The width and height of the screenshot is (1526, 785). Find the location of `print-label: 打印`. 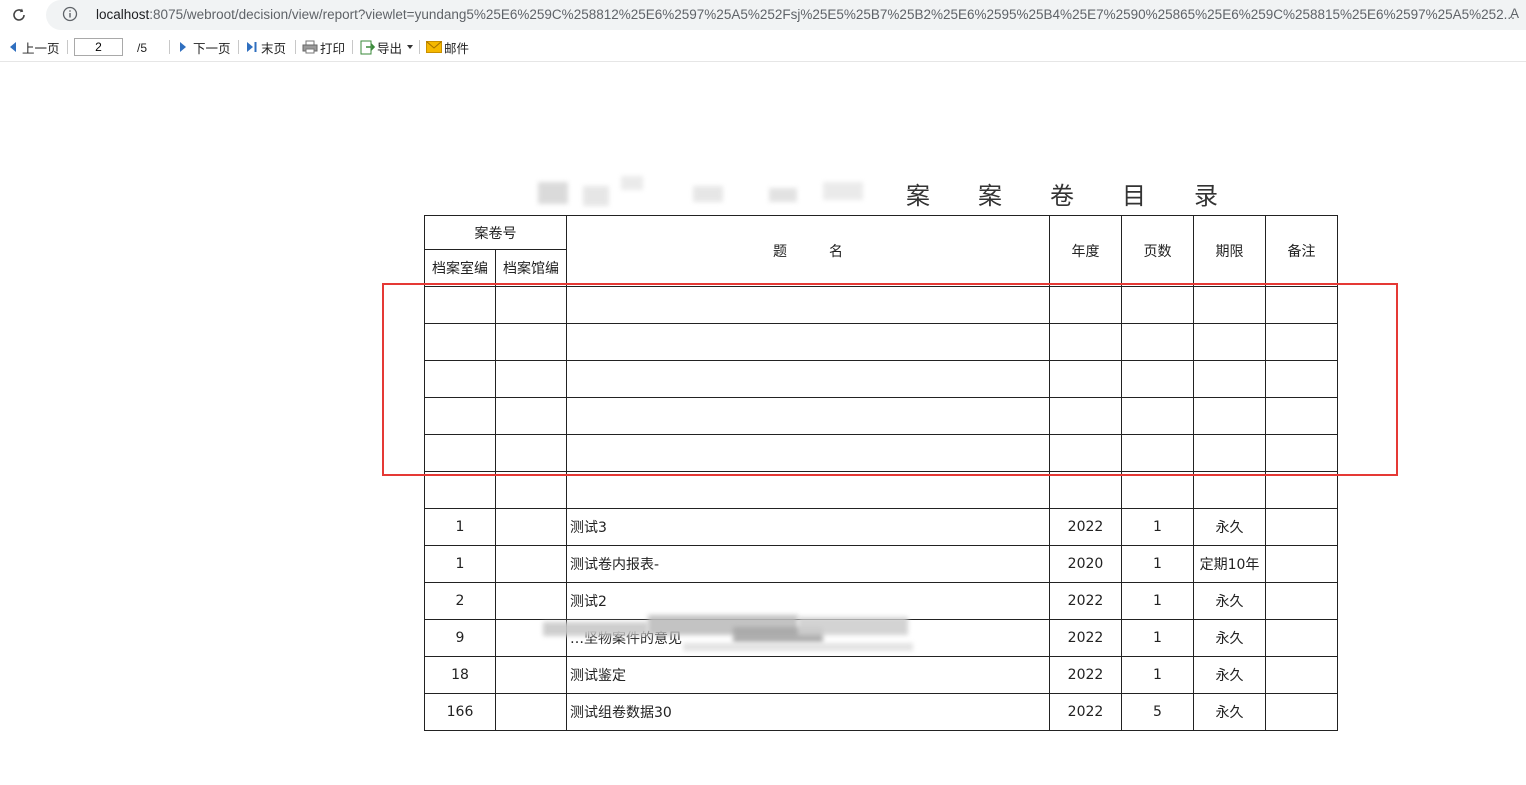

print-label: 打印 is located at coordinates (333, 48).